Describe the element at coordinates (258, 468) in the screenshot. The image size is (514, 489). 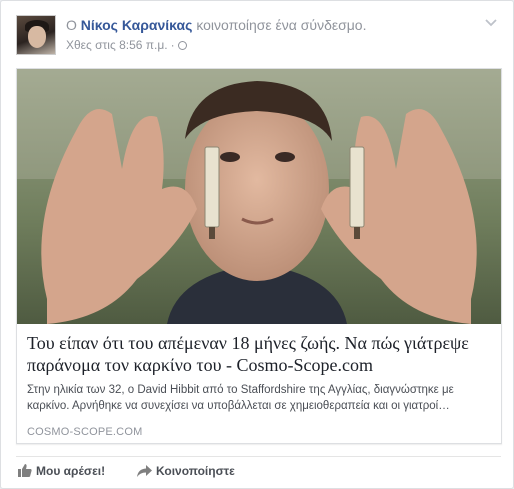
I see `post-action-bar: Μου αρέσει! Κοινοποίηστε` at that location.